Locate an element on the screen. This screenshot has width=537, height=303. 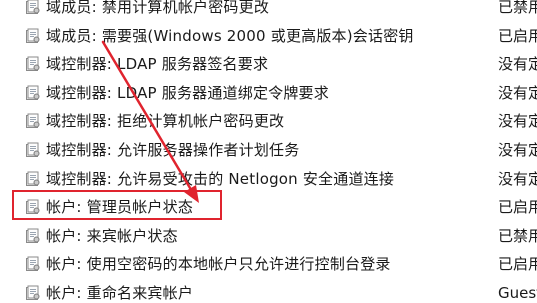
policy-row: 域控制器: LDAP 服务器通道绑定令牌要求 没有定义 is located at coordinates (268, 93).